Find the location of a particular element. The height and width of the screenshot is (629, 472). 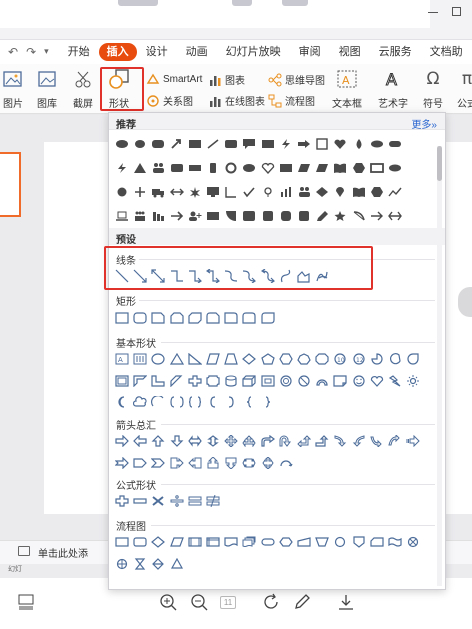

punched-tape-icon is located at coordinates (395, 542).